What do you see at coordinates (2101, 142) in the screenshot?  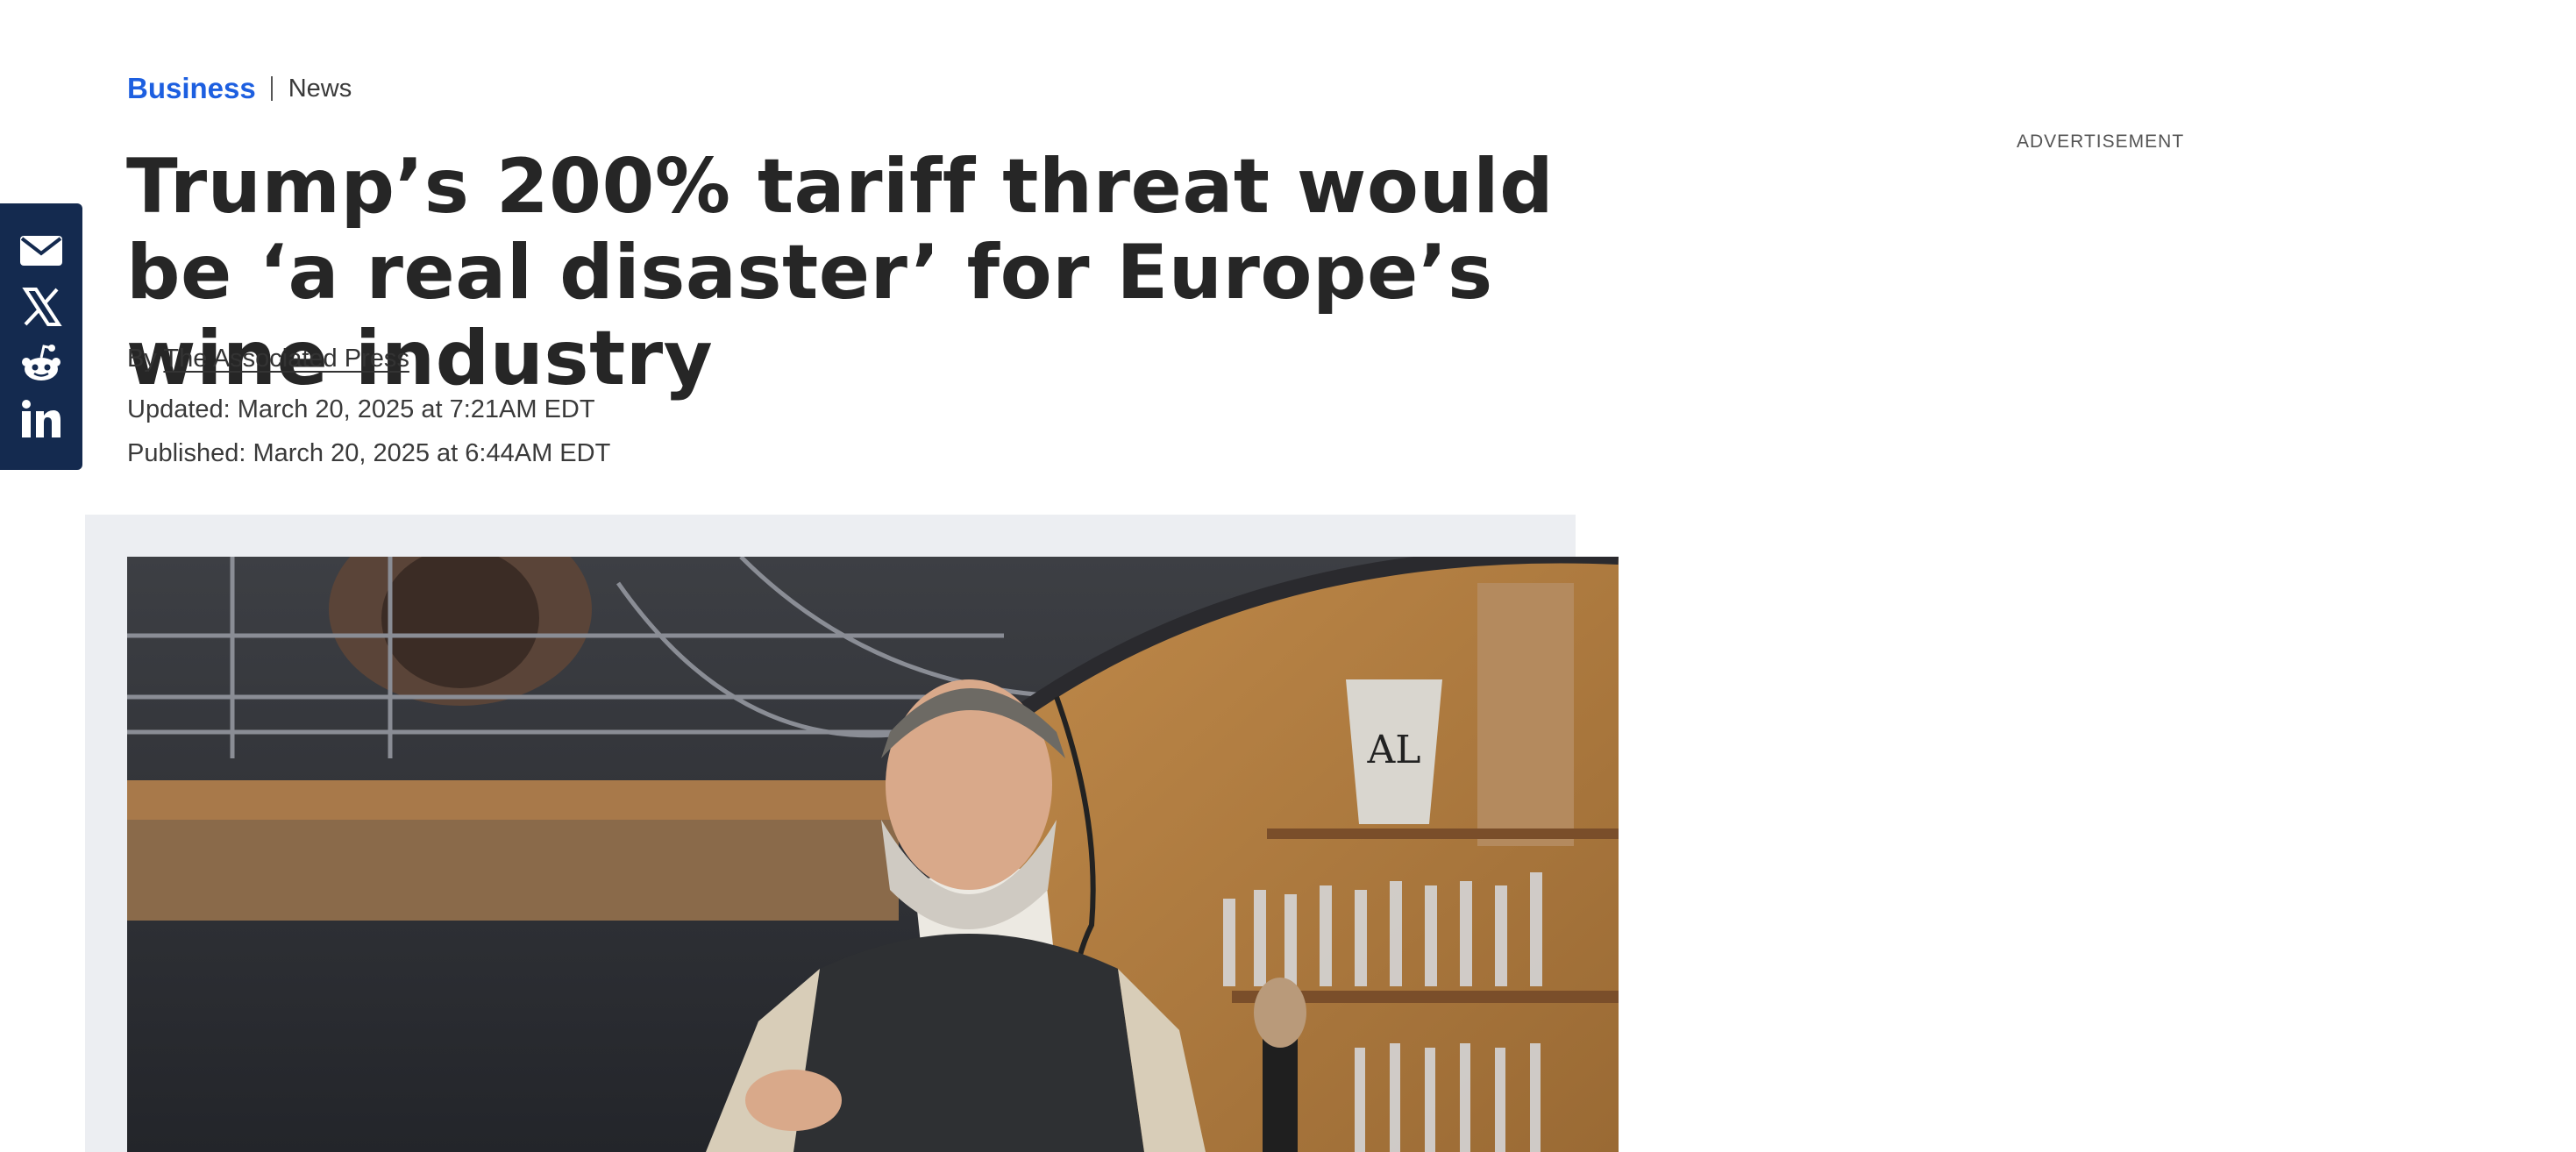 I see `advertisement-label: ADVERTISEMENT` at bounding box center [2101, 142].